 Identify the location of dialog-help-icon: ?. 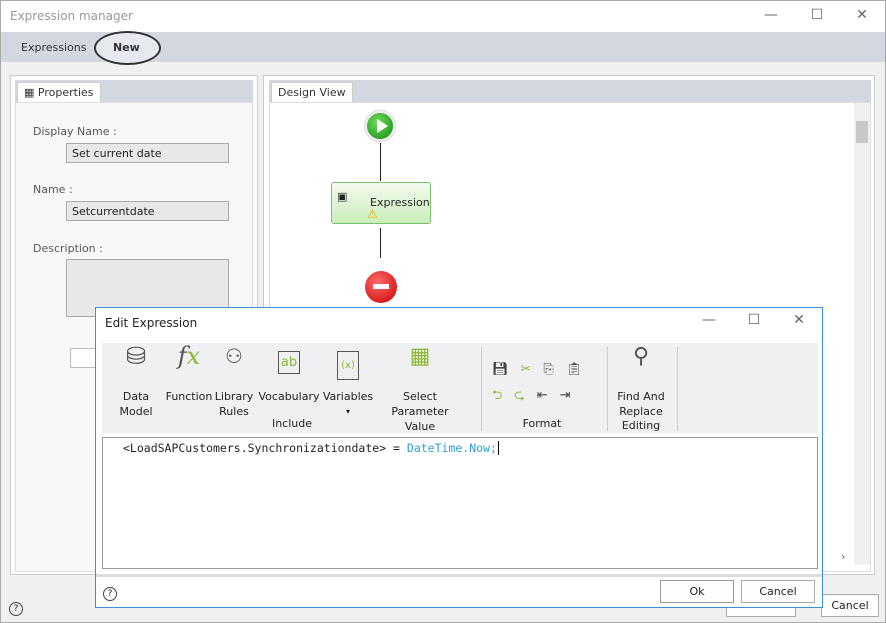
(110, 594).